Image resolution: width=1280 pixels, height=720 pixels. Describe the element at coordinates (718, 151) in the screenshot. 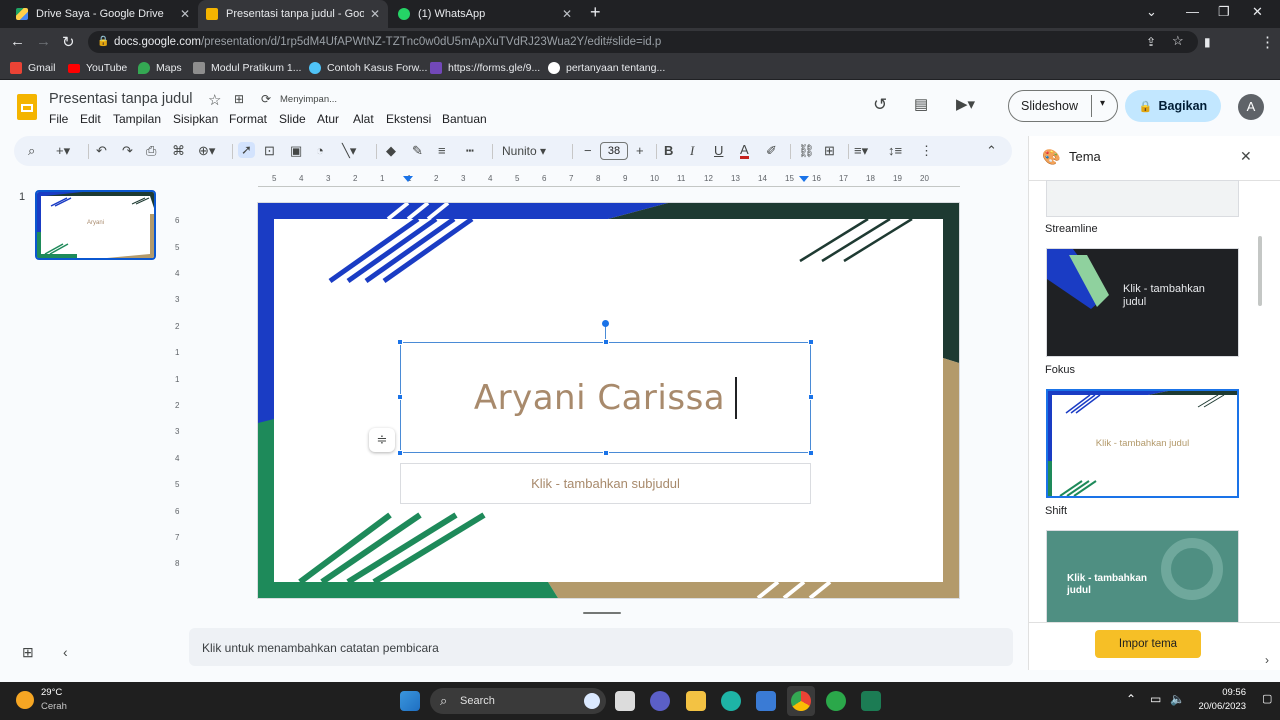

I see `underline-icon: U` at that location.